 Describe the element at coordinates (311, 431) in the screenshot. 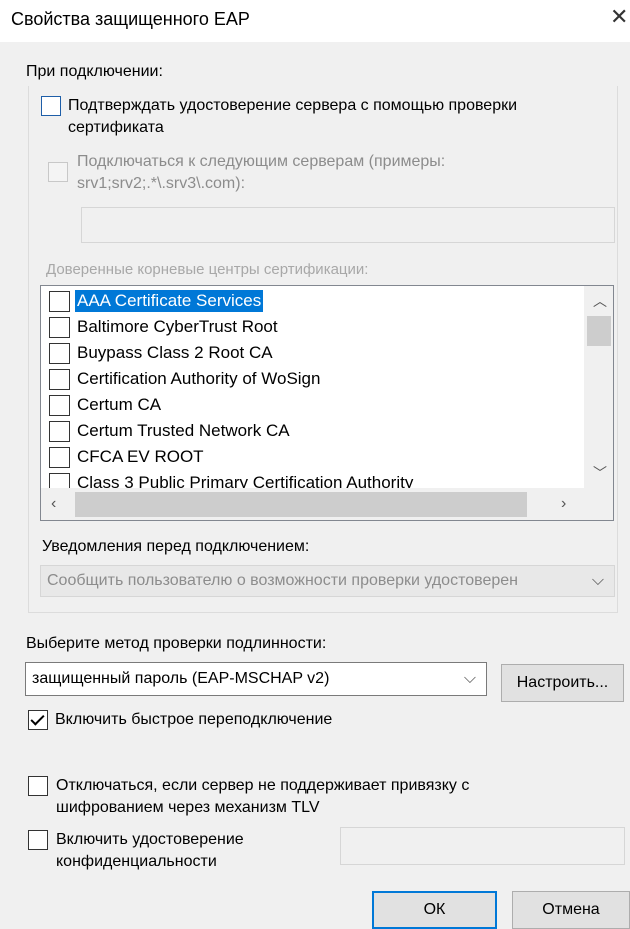

I see `list-item: Certum Trusted Network CA` at that location.